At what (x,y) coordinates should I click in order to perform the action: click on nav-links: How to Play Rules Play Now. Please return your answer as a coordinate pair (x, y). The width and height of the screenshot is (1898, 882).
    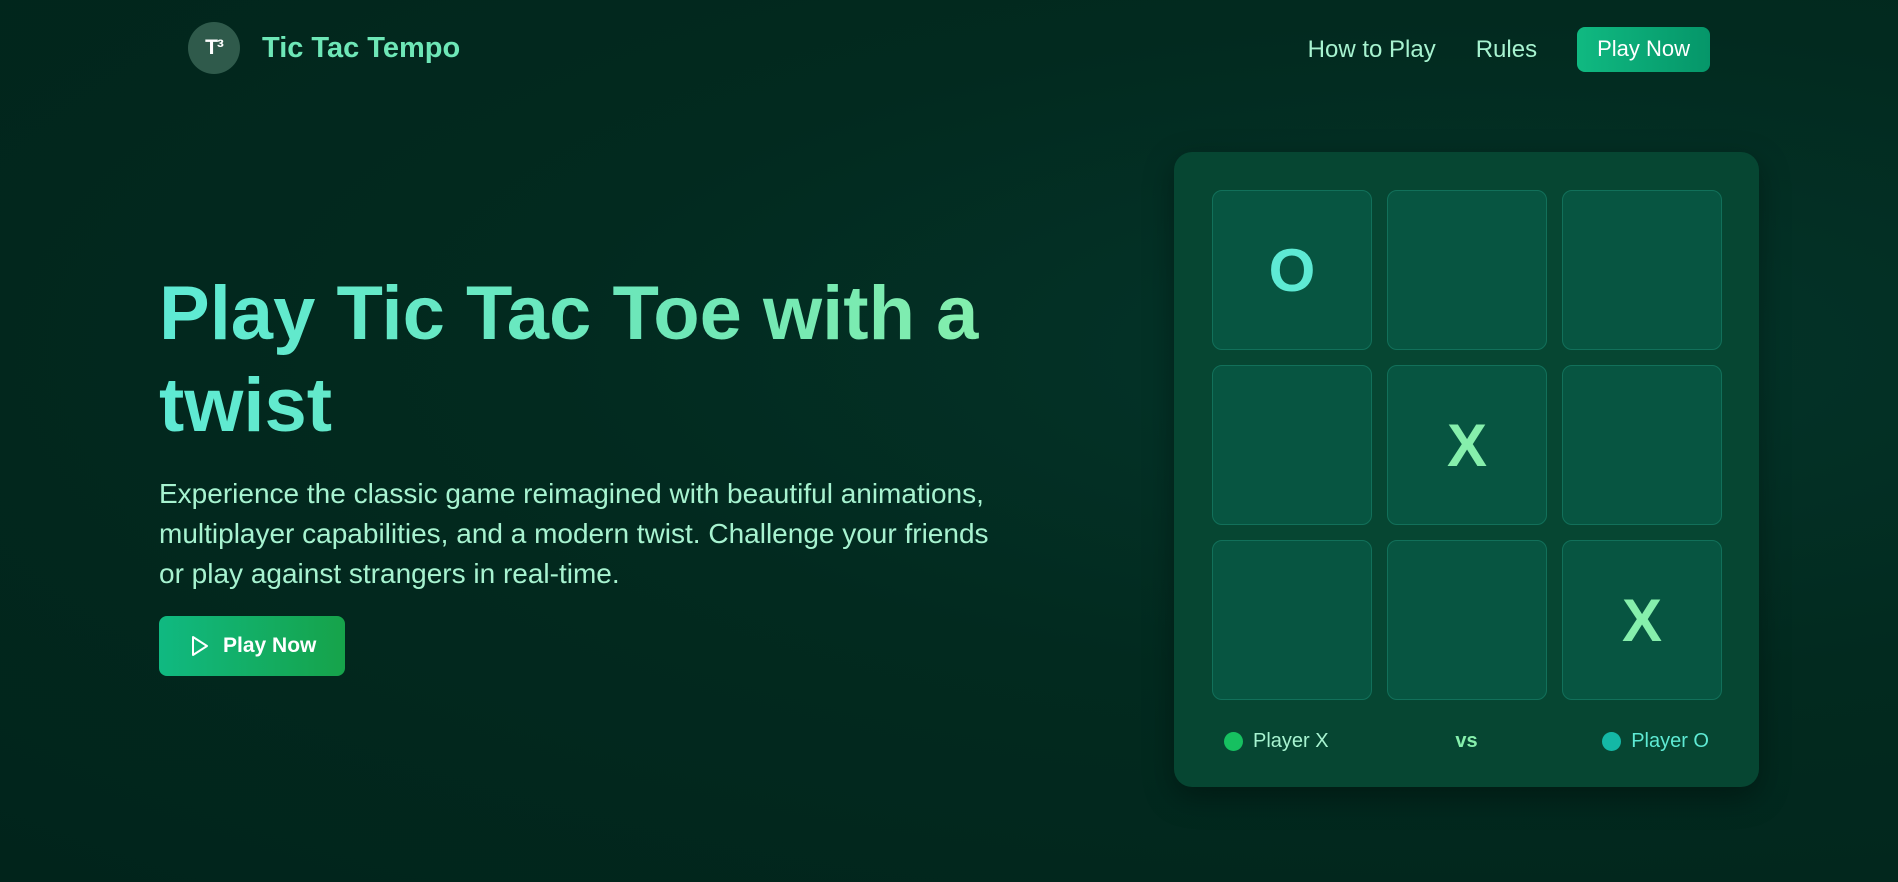
    Looking at the image, I should click on (1509, 49).